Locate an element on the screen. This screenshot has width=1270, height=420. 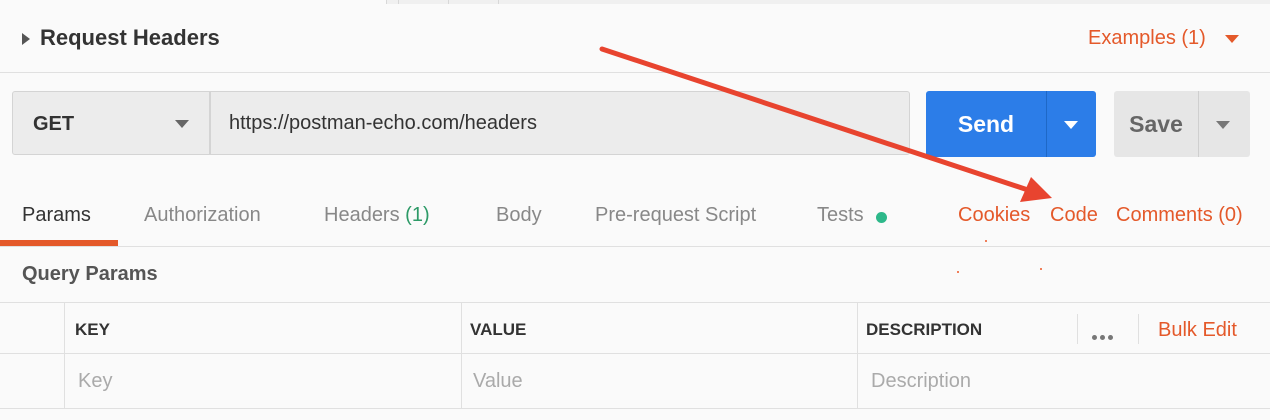
code-link: Code is located at coordinates (1074, 215).